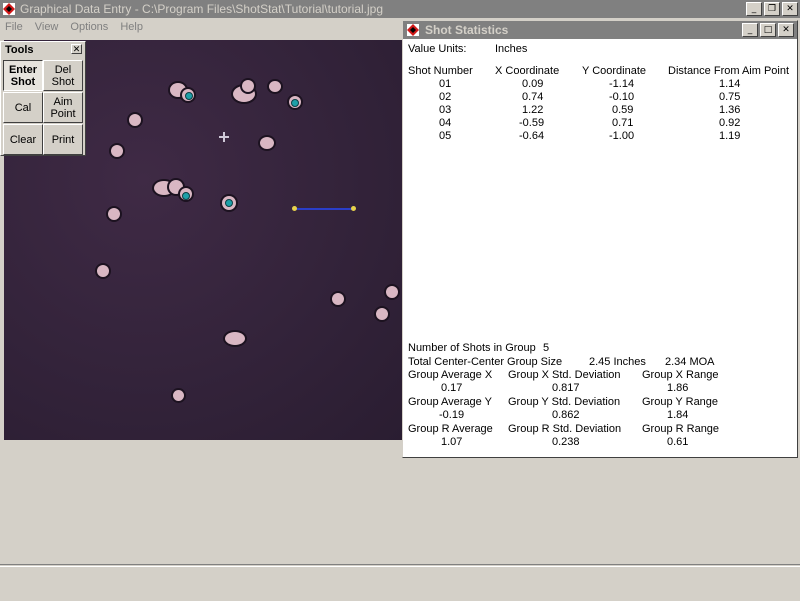 The image size is (800, 601). What do you see at coordinates (730, 110) in the screenshot?
I see `distance: 1.36` at bounding box center [730, 110].